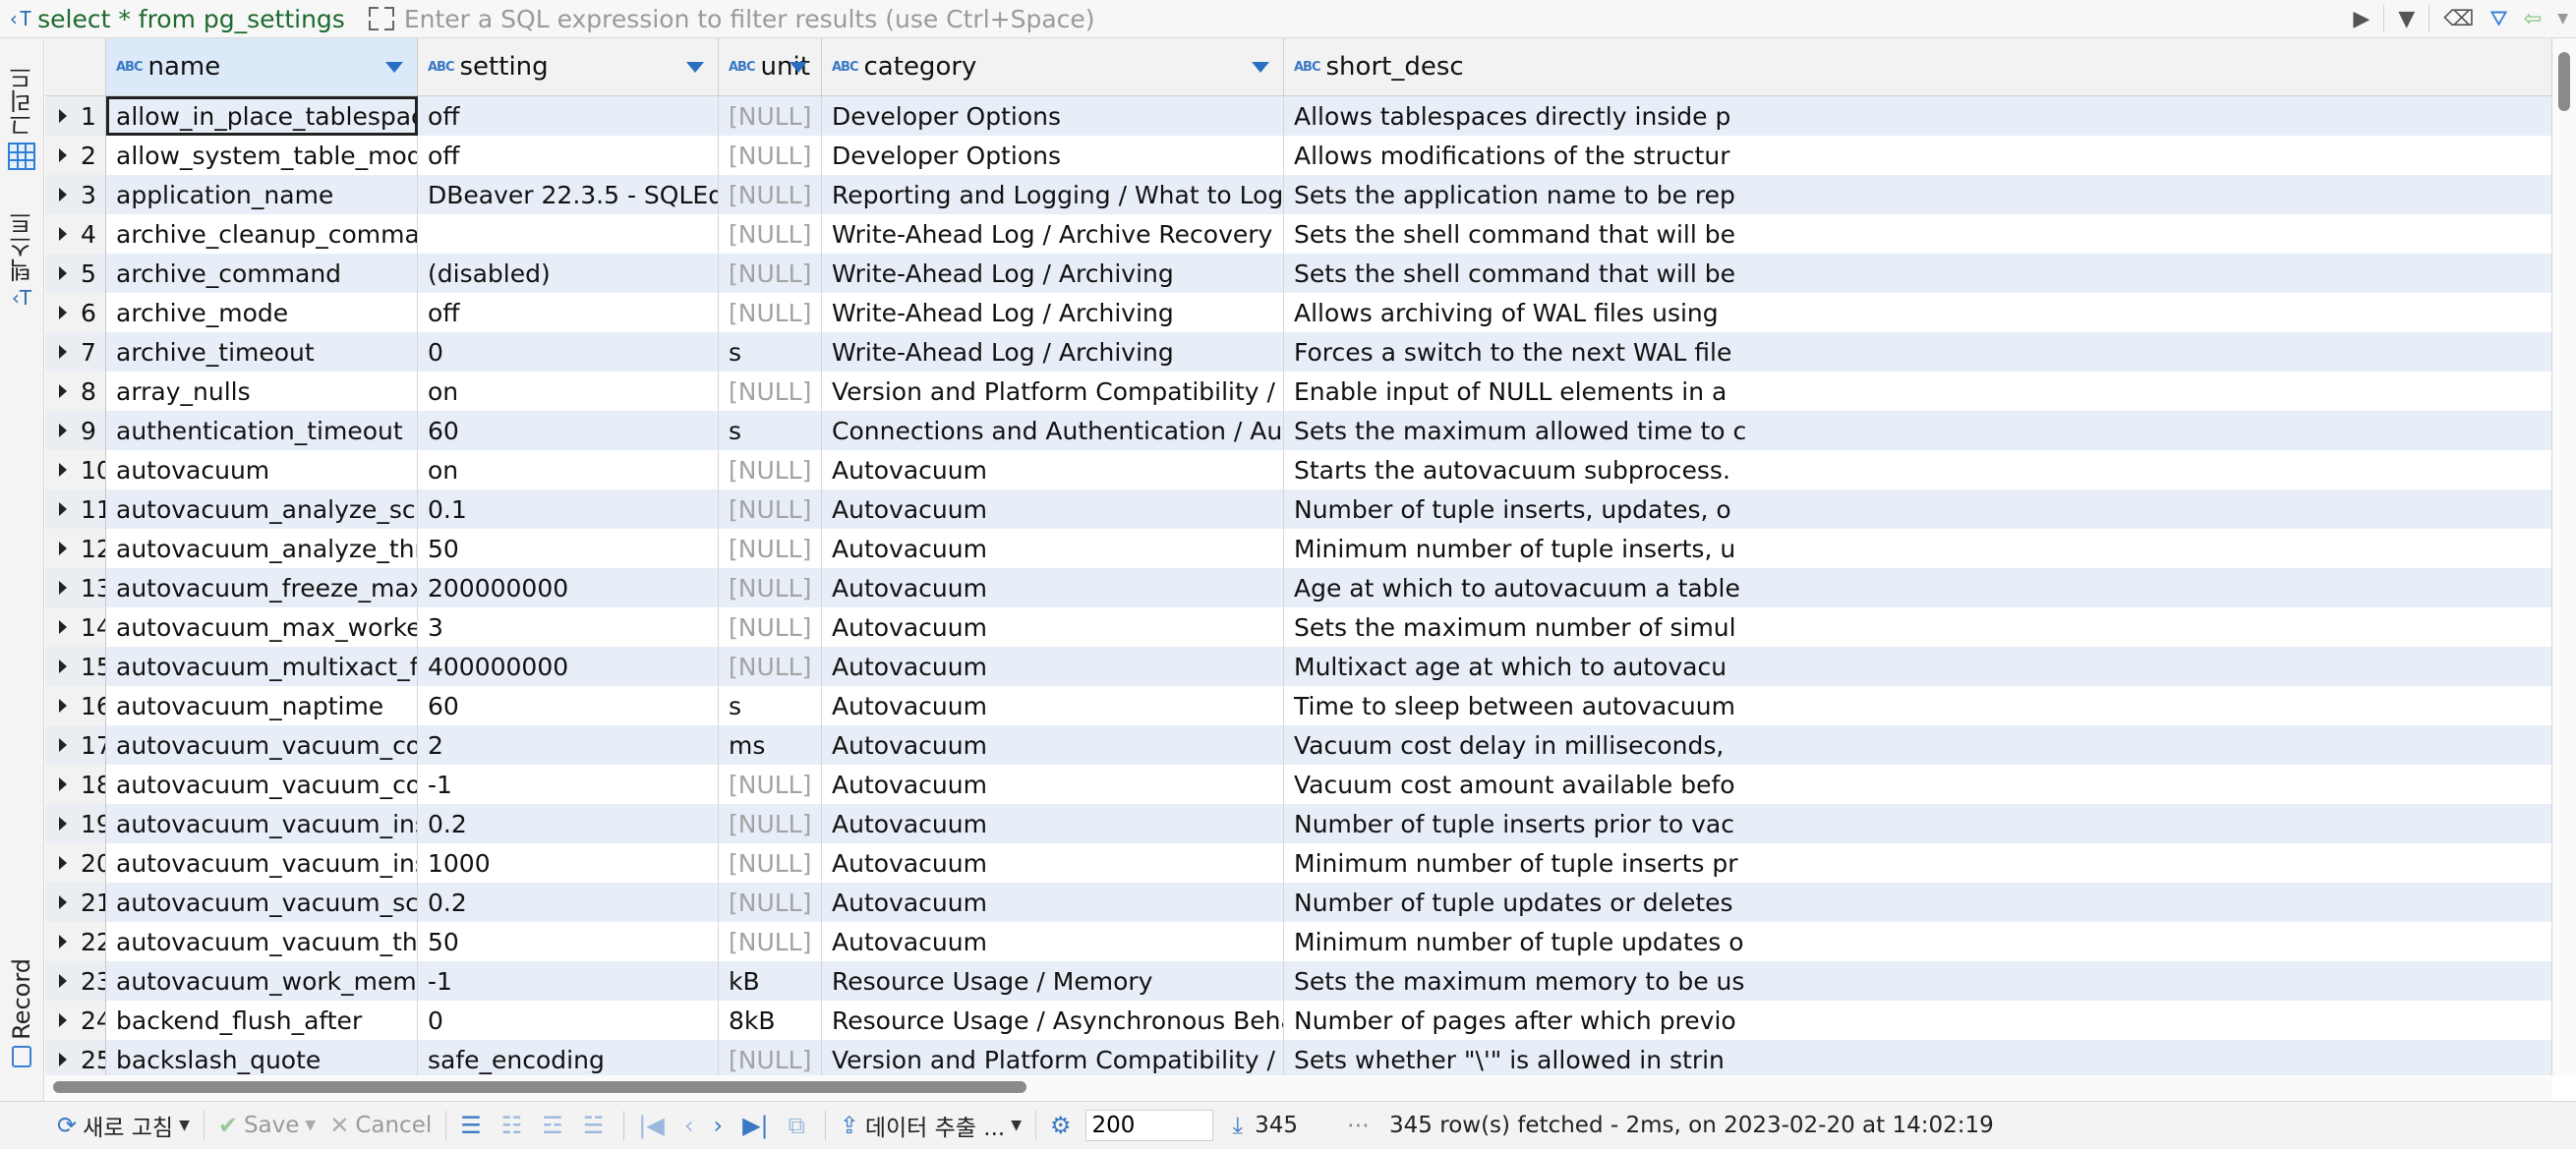 Image resolution: width=2576 pixels, height=1149 pixels. Describe the element at coordinates (21, 260) in the screenshot. I see `tab-text: 텍스트 ‹T` at that location.